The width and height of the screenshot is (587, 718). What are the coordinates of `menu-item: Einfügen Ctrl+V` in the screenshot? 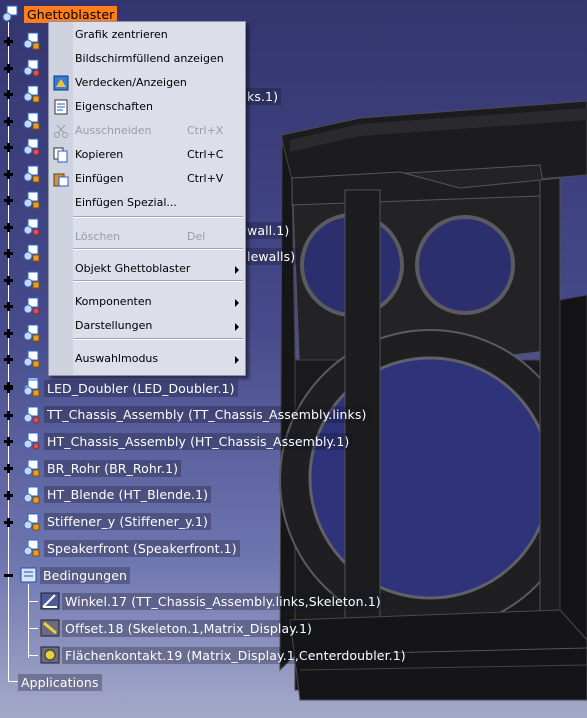 It's located at (147, 179).